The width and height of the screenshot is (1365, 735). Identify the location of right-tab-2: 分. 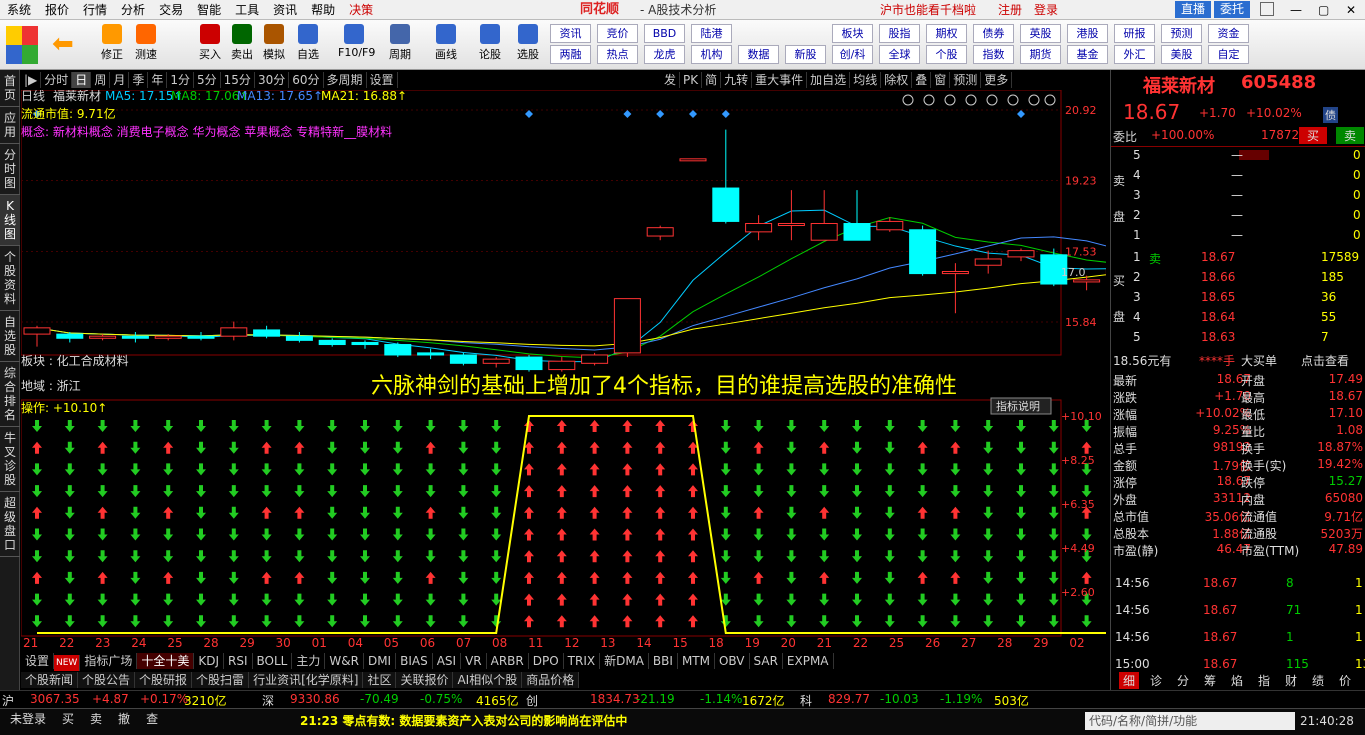
(1183, 680).